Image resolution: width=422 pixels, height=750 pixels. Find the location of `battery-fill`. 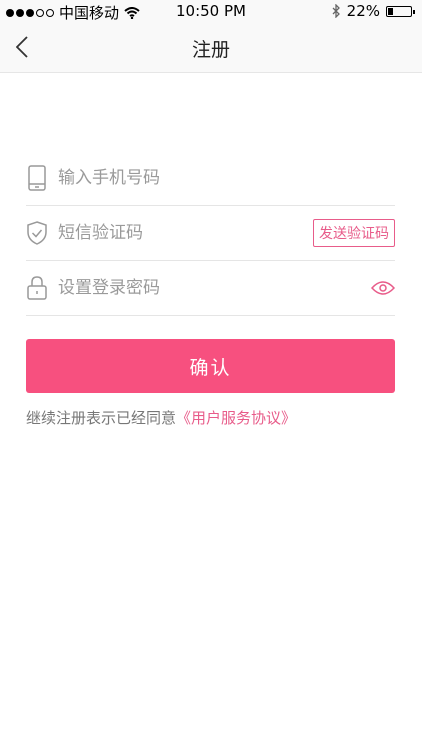

battery-fill is located at coordinates (390, 11).